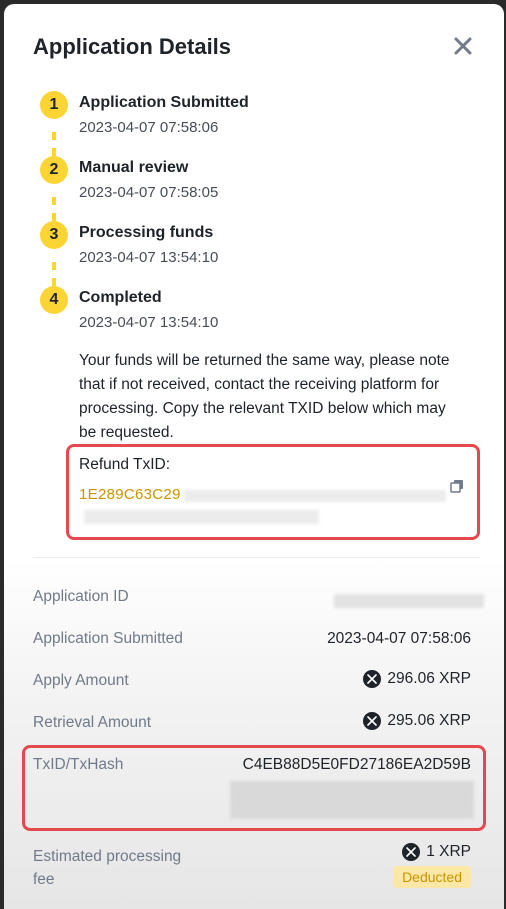 This screenshot has height=909, width=506. Describe the element at coordinates (107, 856) in the screenshot. I see `fee-label-line1: Estimated processing` at that location.